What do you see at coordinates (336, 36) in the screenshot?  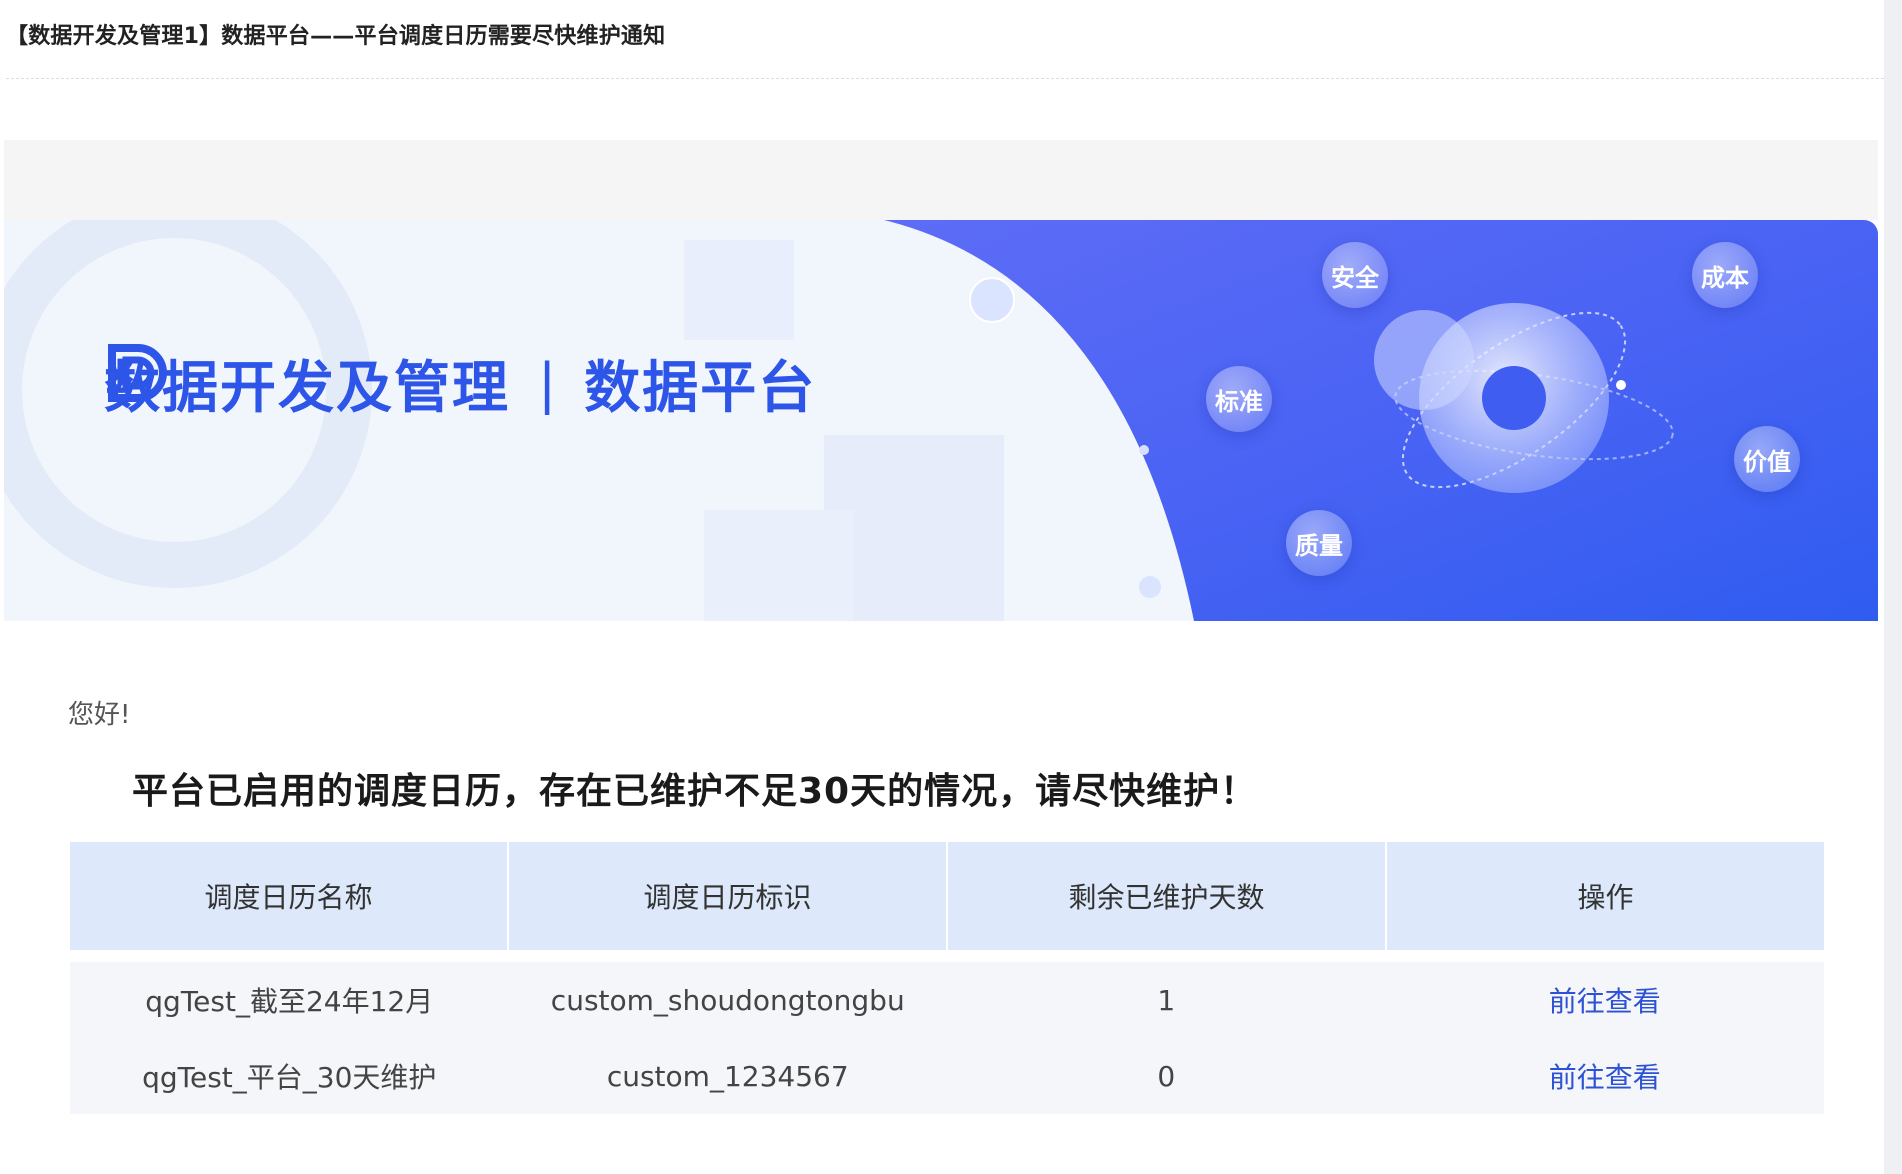 I see `email-subject: 【数据开发及管理1】数据平台——平台调度日历需要尽快维护通知` at bounding box center [336, 36].